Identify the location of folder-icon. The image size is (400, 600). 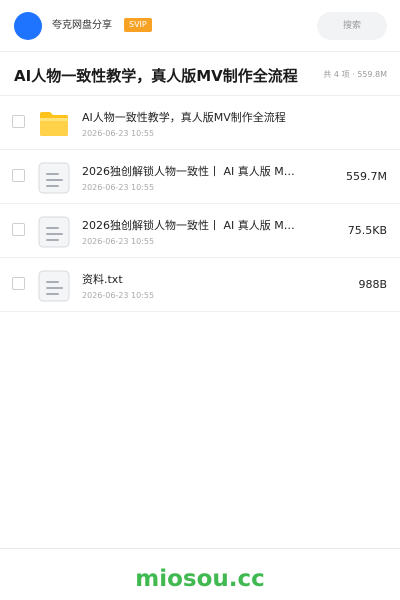
(54, 124).